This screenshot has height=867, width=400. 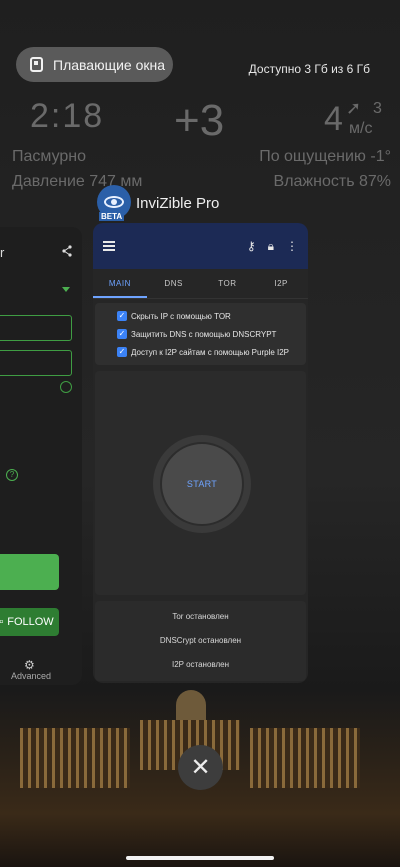 I want to click on dropdown-arrow-icon, so click(x=66, y=289).